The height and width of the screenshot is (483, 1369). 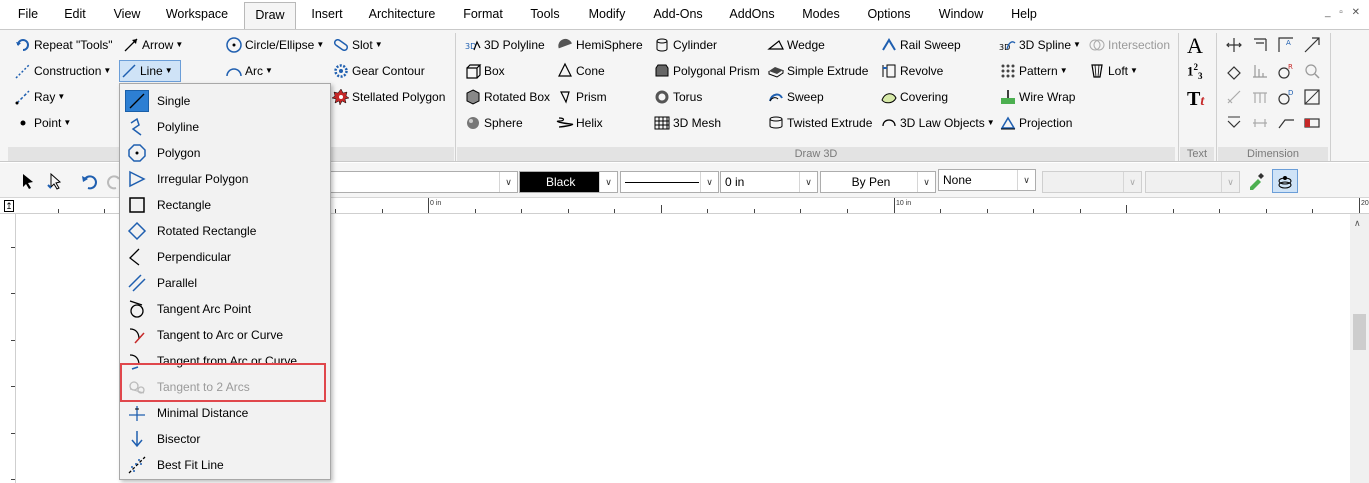 What do you see at coordinates (1260, 45) in the screenshot?
I see `dimension-aligned-icon` at bounding box center [1260, 45].